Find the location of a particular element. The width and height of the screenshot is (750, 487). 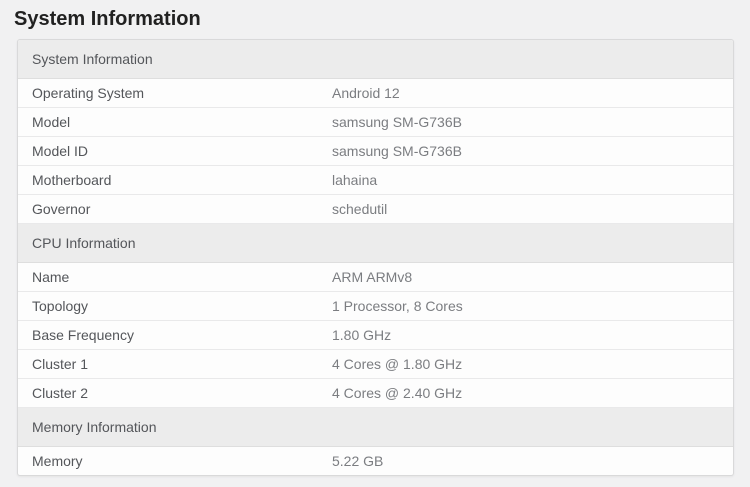

table-row: Governor schedutil is located at coordinates (375, 209).